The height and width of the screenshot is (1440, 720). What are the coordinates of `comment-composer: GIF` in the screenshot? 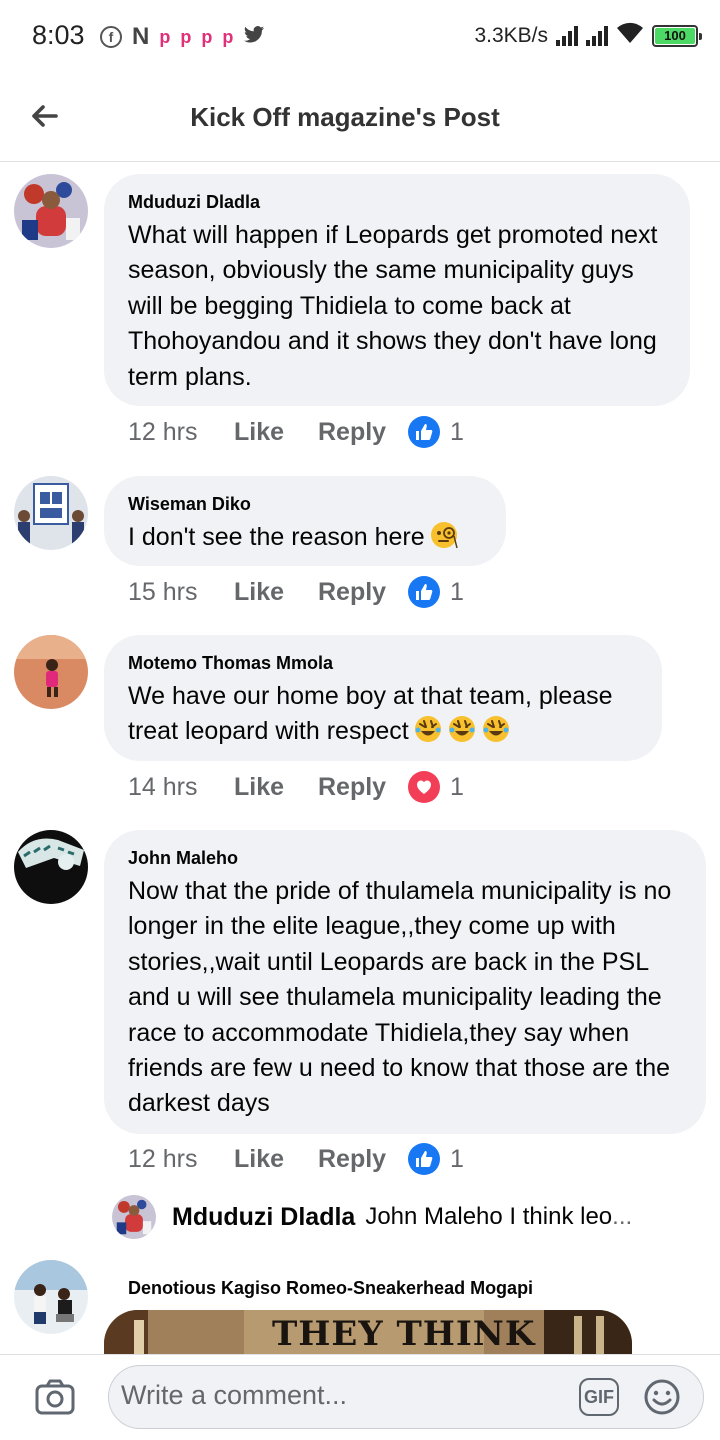 It's located at (360, 1397).